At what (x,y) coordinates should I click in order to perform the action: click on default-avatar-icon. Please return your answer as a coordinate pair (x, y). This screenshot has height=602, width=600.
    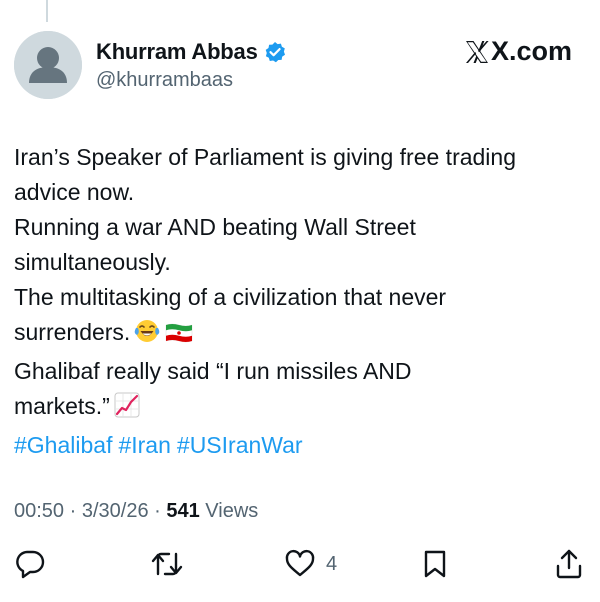
    Looking at the image, I should click on (48, 65).